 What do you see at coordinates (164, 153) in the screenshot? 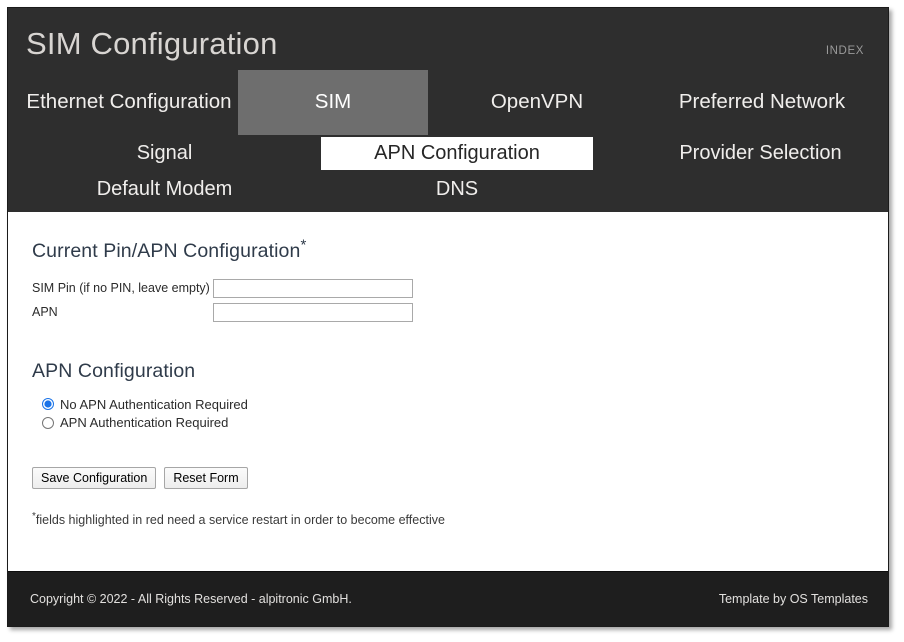
I see `subtab-signal: Signal` at bounding box center [164, 153].